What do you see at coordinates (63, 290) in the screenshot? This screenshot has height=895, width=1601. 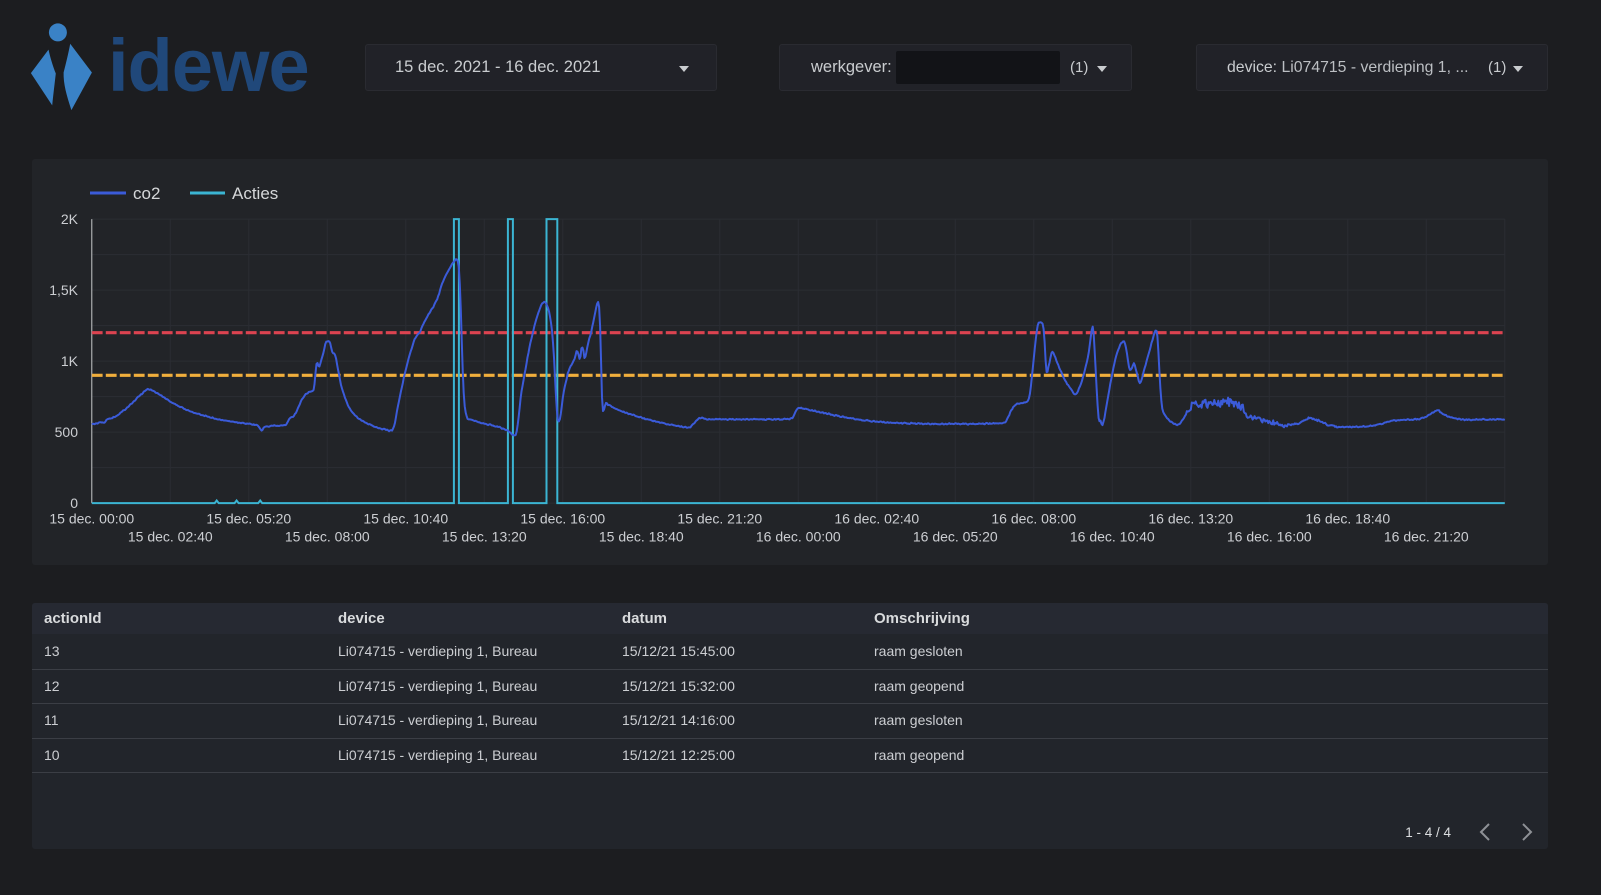 I see `svg-text: 1,5K` at bounding box center [63, 290].